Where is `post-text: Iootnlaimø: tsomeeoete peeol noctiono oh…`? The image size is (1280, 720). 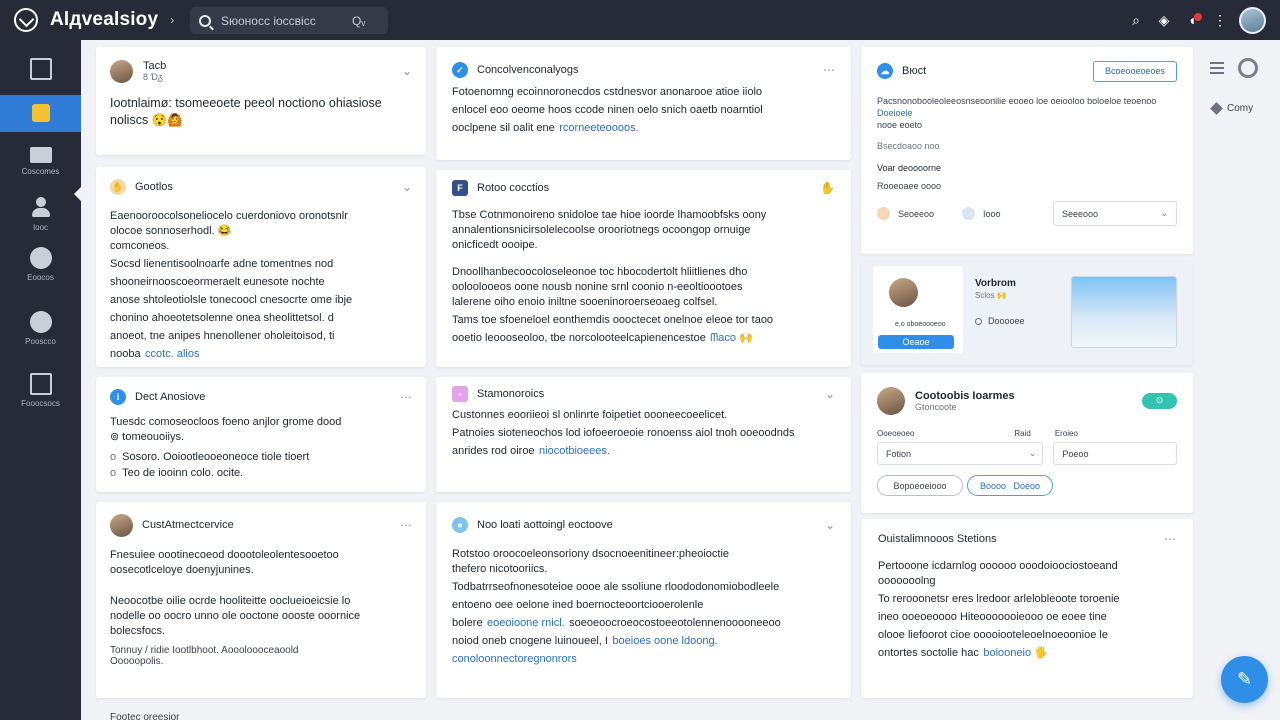 post-text: Iootnlaimø: tsomeeoete peeol noctiono oh… is located at coordinates (246, 111).